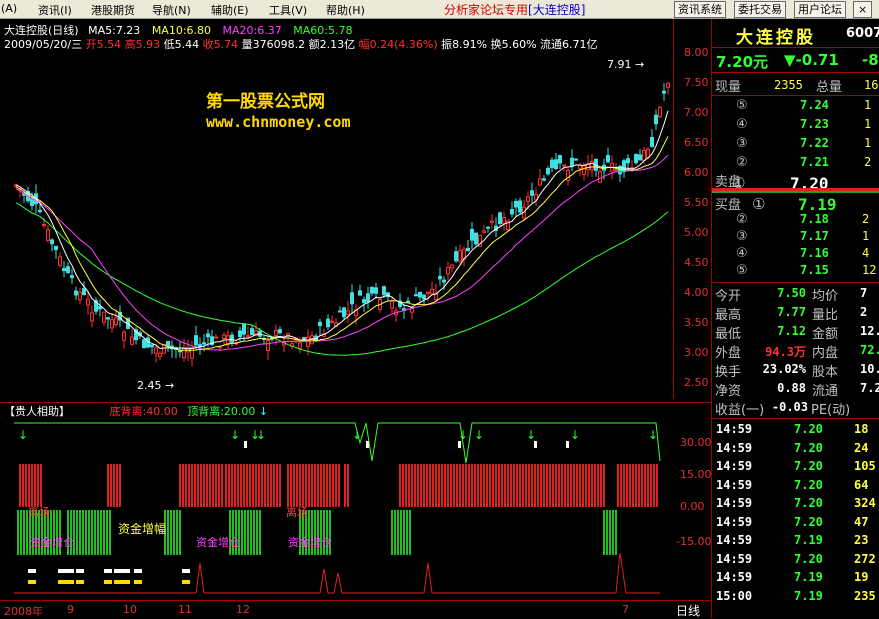 This screenshot has width=879, height=619. What do you see at coordinates (865, 503) in the screenshot?
I see `tick-volume: 324` at bounding box center [865, 503].